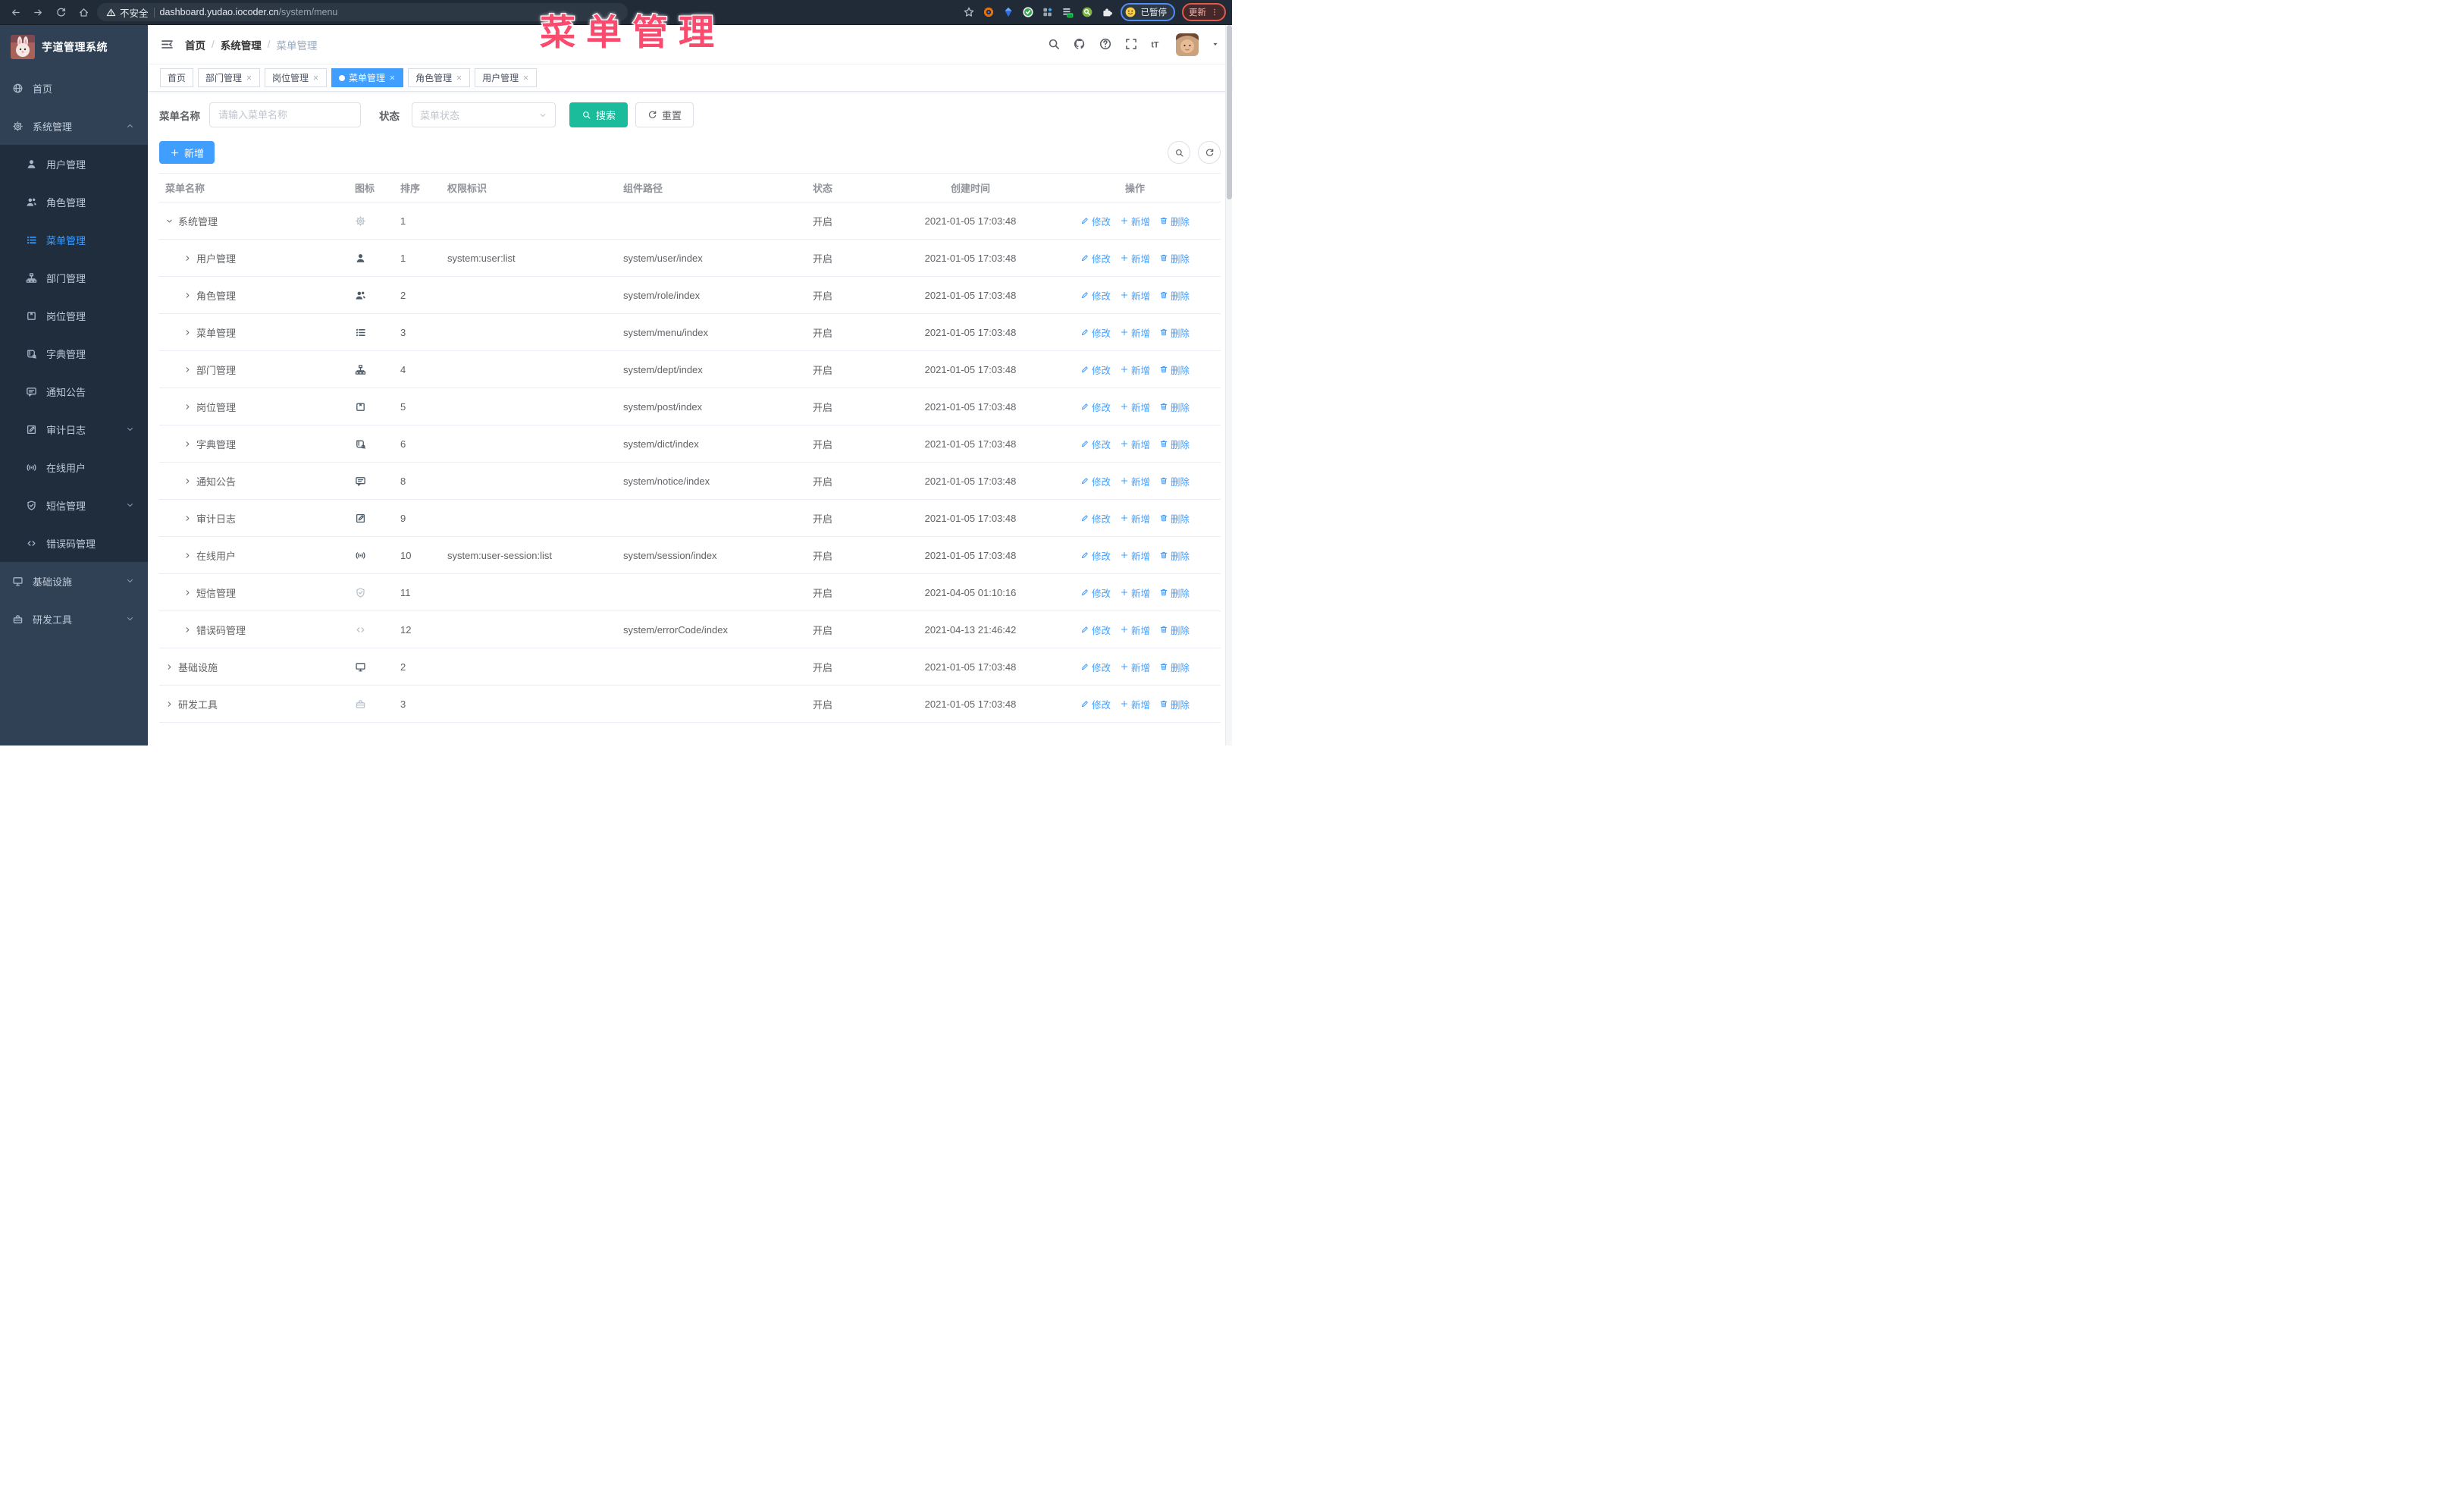 Image resolution: width=2464 pixels, height=1491 pixels. I want to click on sidebar-item-短信管理: 短信管理, so click(74, 505).